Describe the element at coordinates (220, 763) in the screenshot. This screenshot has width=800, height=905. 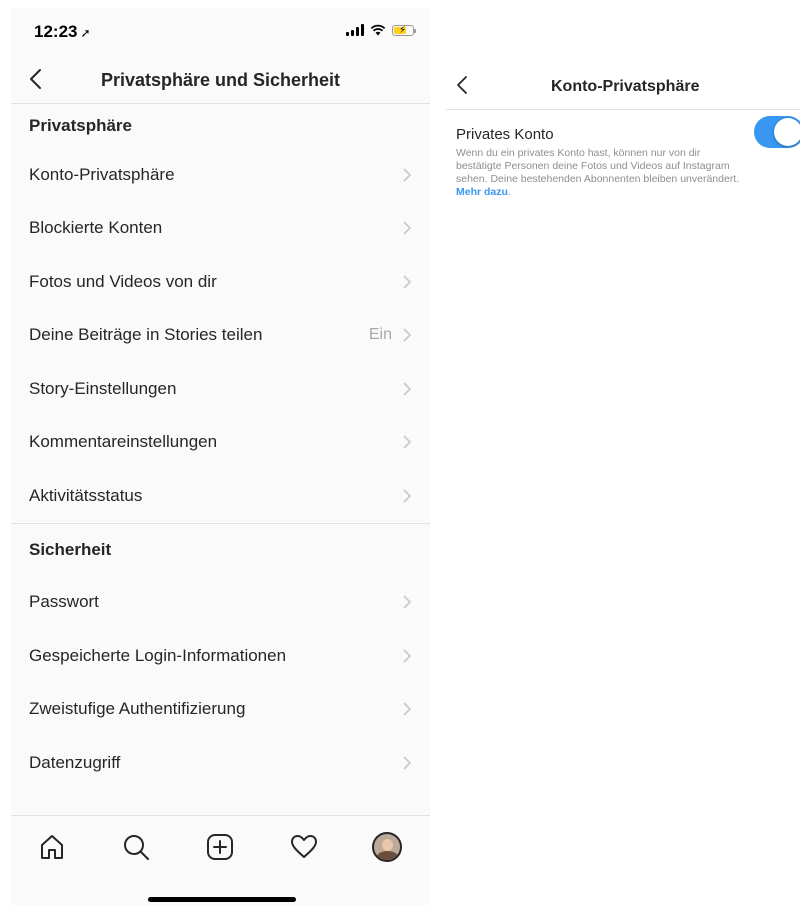
I see `row-data-access: Datenzugriff` at that location.